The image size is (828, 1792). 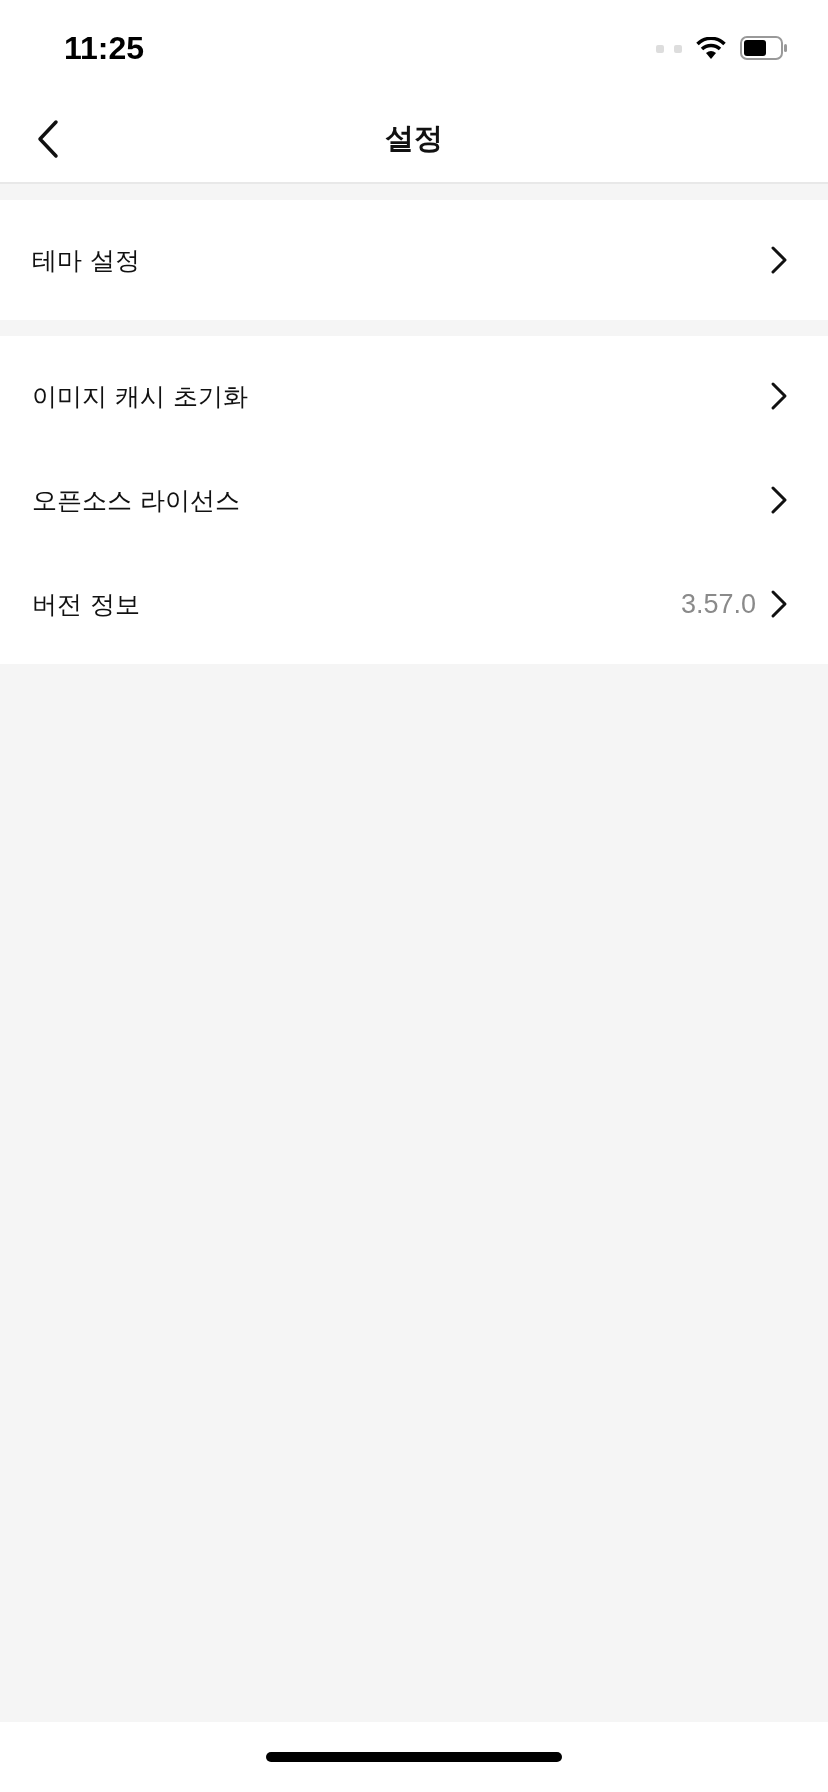 What do you see at coordinates (414, 396) in the screenshot?
I see `settings-row: 이미지 캐시 초기화` at bounding box center [414, 396].